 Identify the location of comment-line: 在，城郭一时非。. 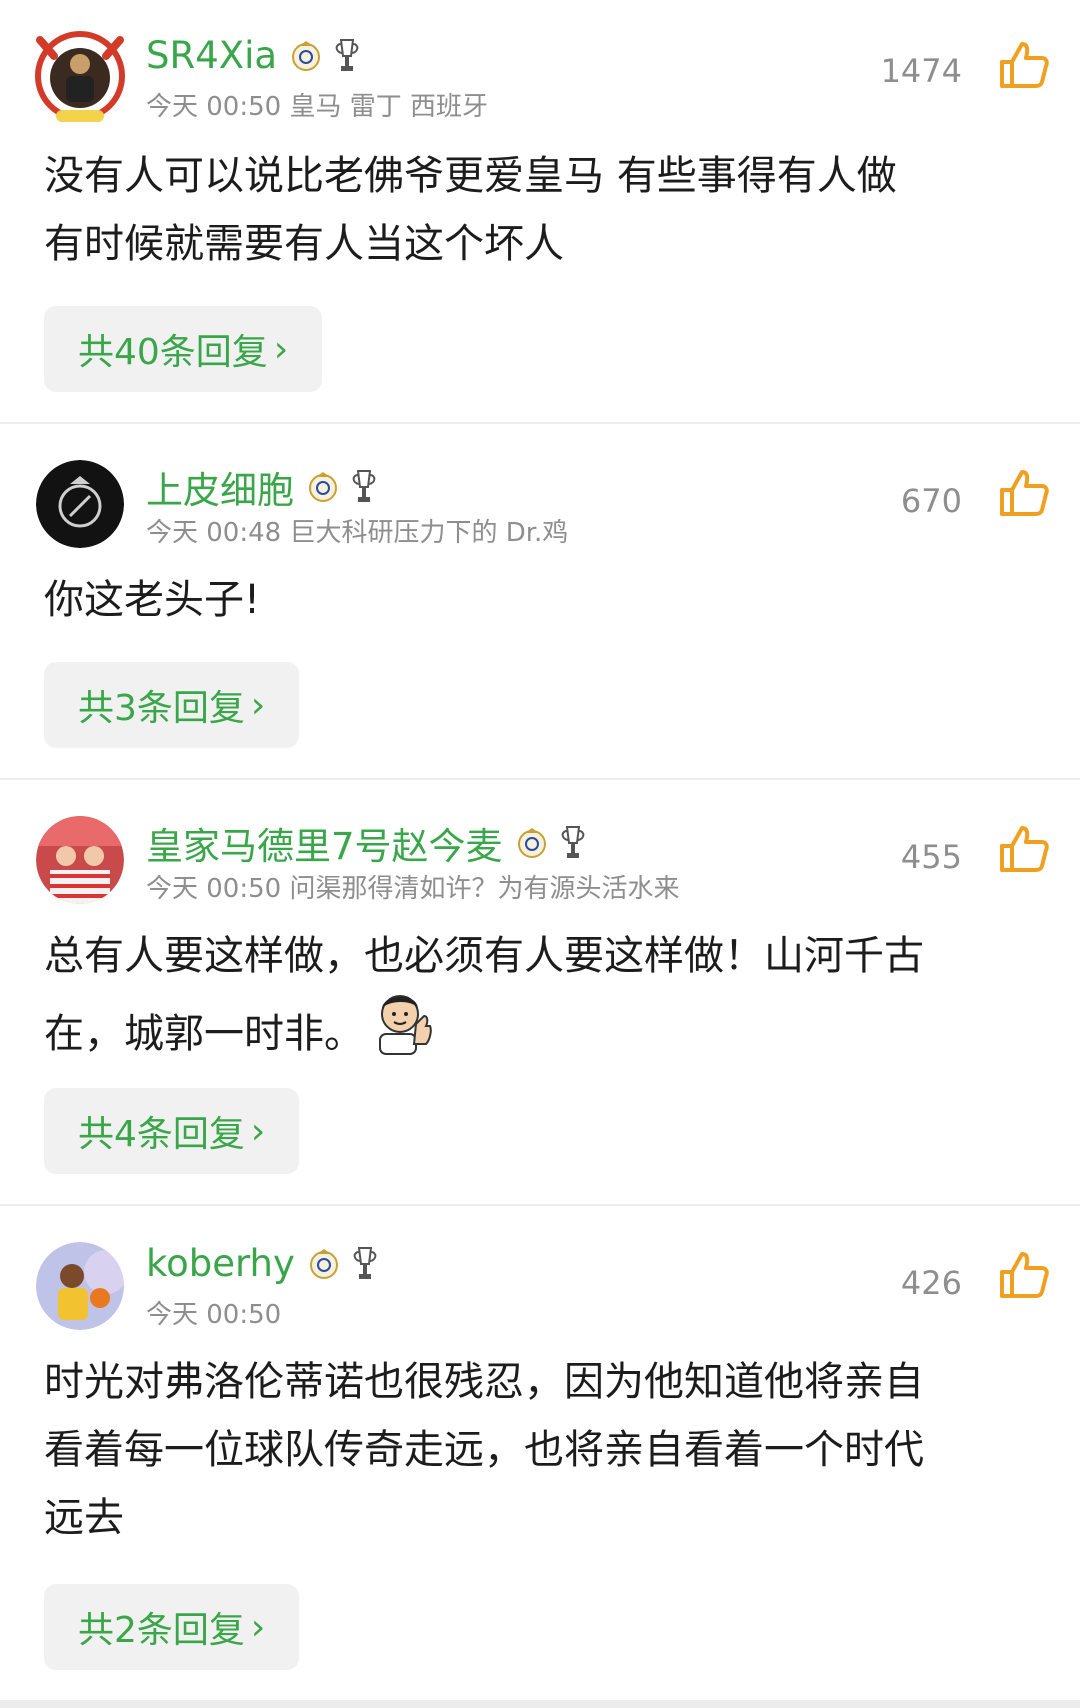
(542, 1033).